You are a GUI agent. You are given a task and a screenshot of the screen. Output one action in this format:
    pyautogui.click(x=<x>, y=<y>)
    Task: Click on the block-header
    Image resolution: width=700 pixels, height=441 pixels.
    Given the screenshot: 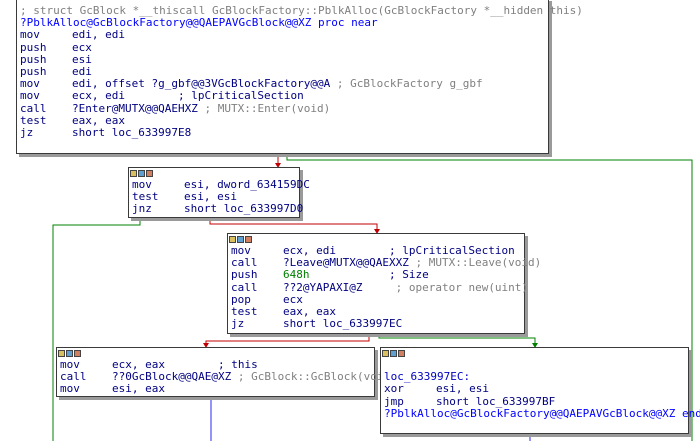 What is the action you would take?
    pyautogui.click(x=534, y=353)
    